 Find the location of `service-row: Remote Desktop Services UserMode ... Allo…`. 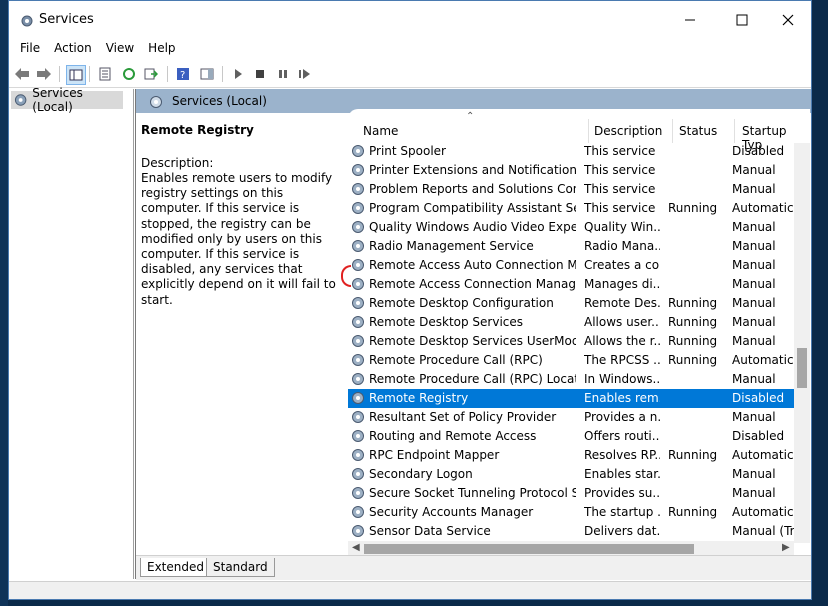

service-row: Remote Desktop Services UserMode ... Allo… is located at coordinates (571, 341).